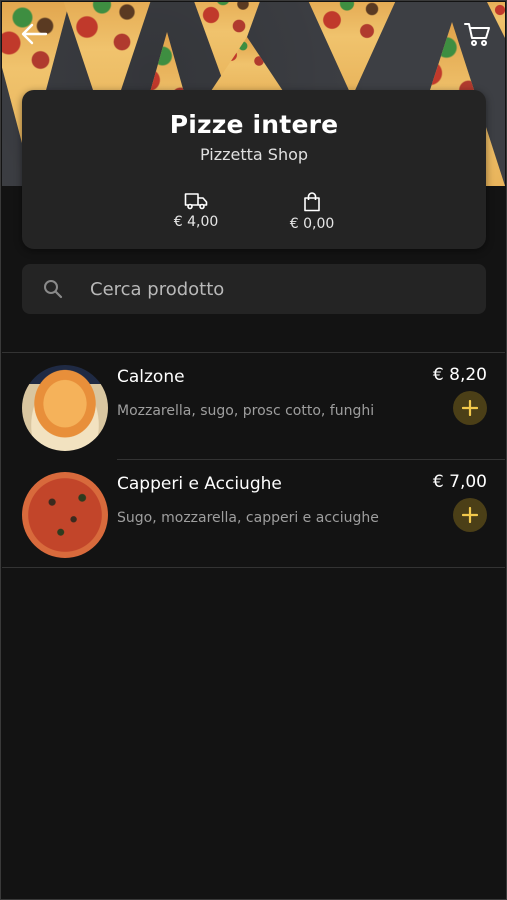 The image size is (507, 900). I want to click on arrow-left-icon, so click(34, 34).